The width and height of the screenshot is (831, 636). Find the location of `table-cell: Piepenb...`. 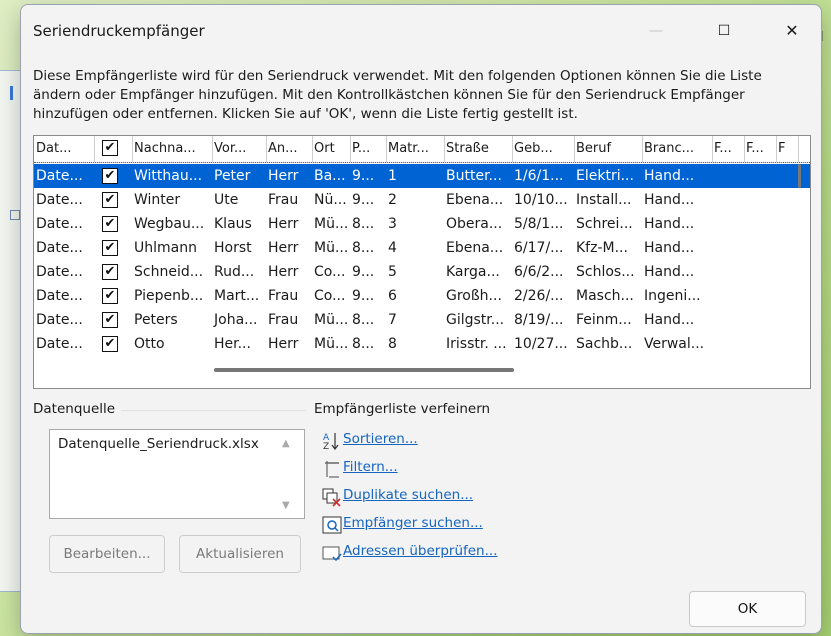

table-cell: Piepenb... is located at coordinates (172, 296).